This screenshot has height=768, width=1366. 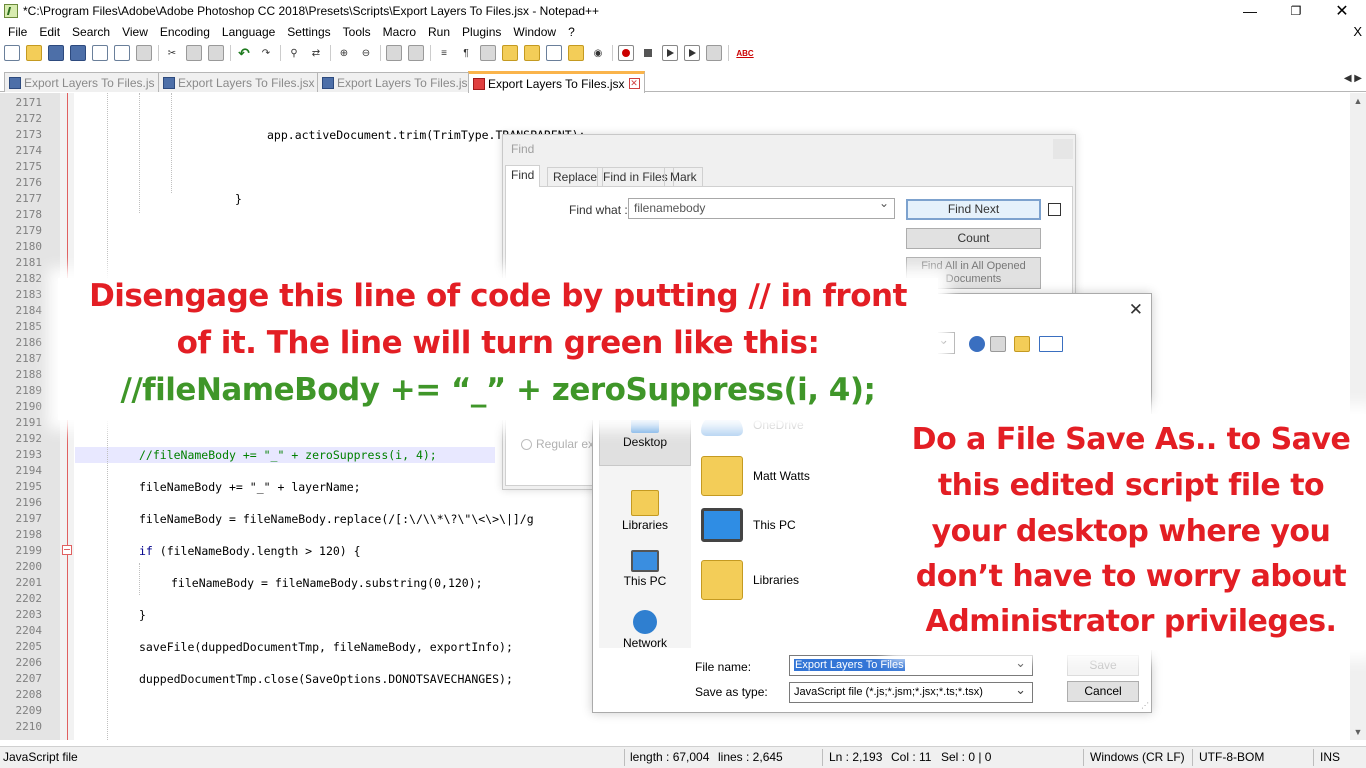 I want to click on back-icon, so click(x=977, y=344).